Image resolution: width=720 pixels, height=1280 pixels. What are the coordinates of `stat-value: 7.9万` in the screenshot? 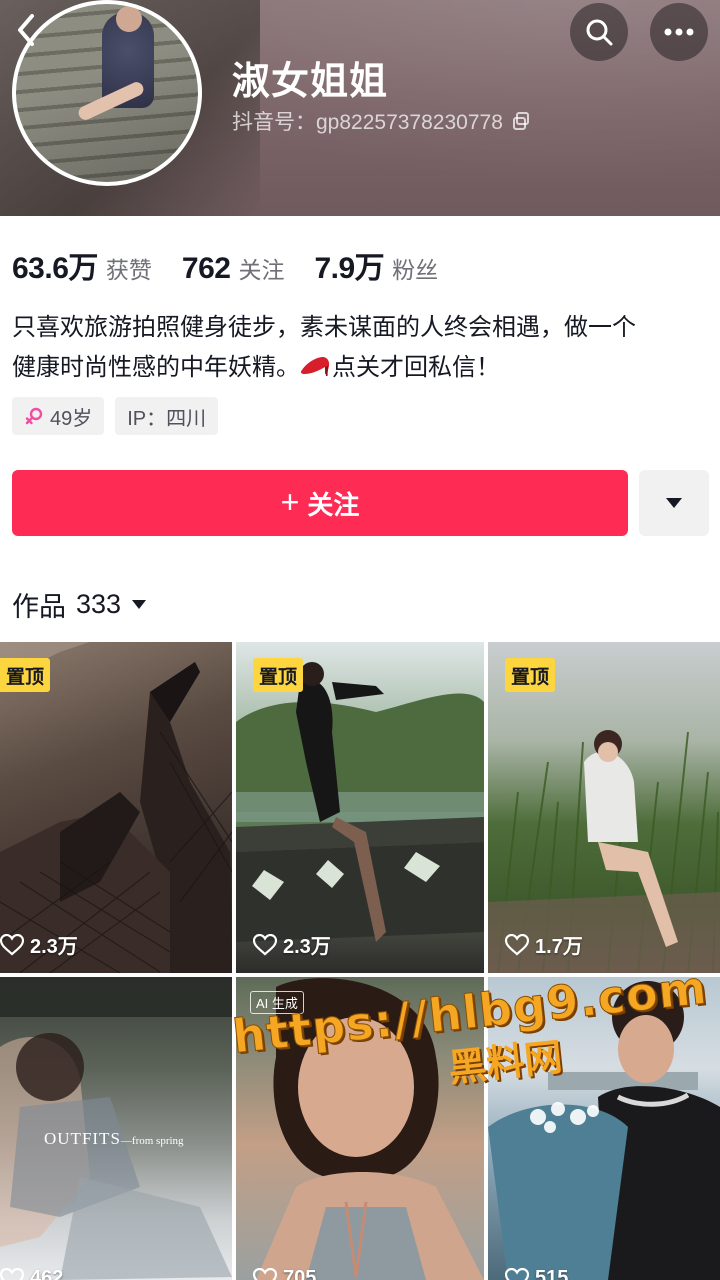 It's located at (349, 268).